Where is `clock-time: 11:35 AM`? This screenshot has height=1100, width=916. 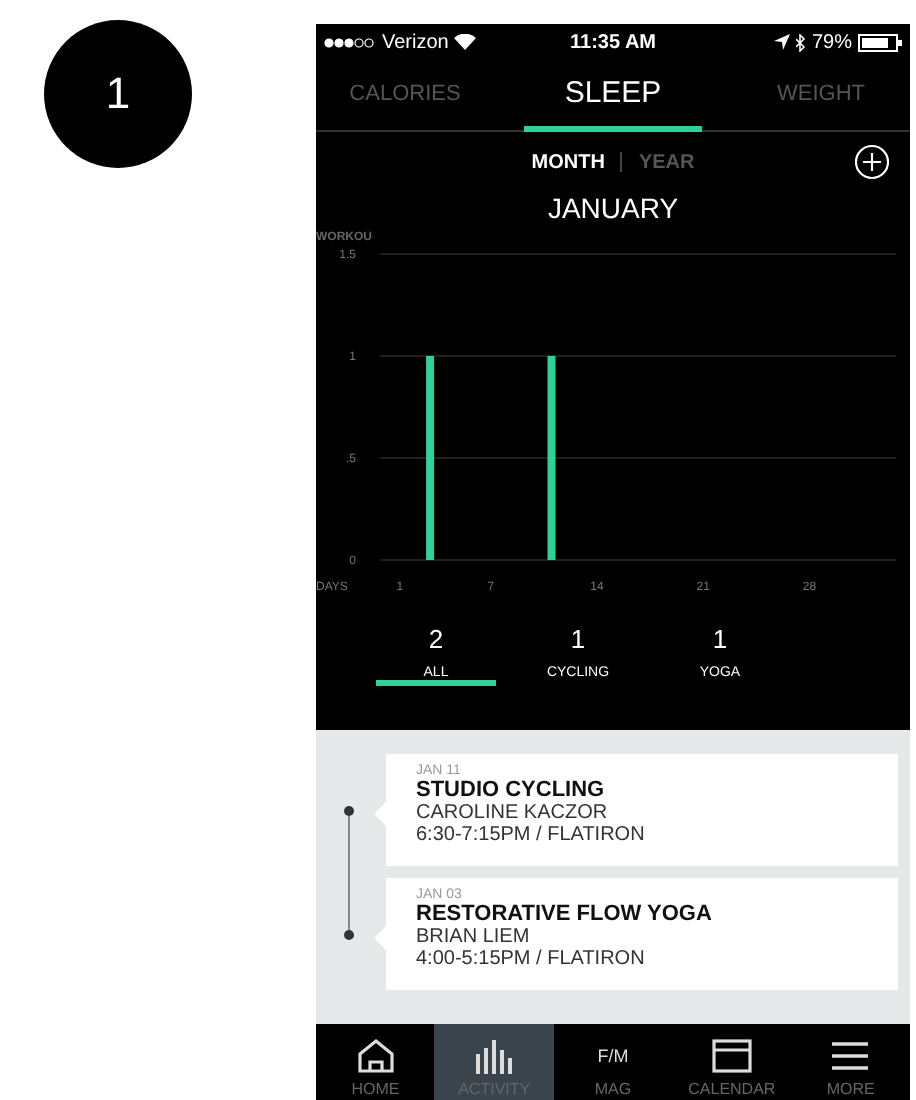 clock-time: 11:35 AM is located at coordinates (613, 42).